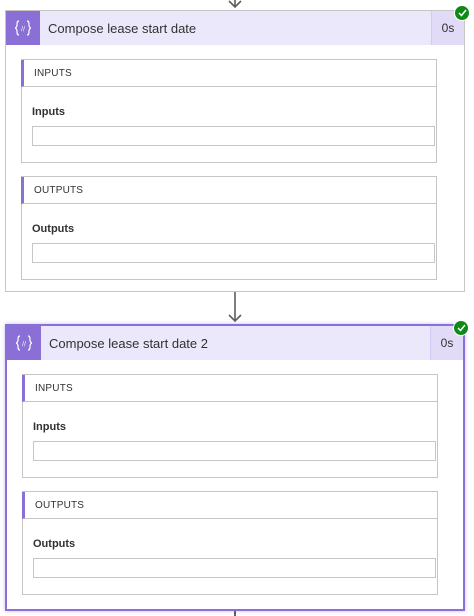 The width and height of the screenshot is (474, 616). Describe the element at coordinates (238, 340) in the screenshot. I see `card-header: // Compose lease start date 2 0s` at that location.